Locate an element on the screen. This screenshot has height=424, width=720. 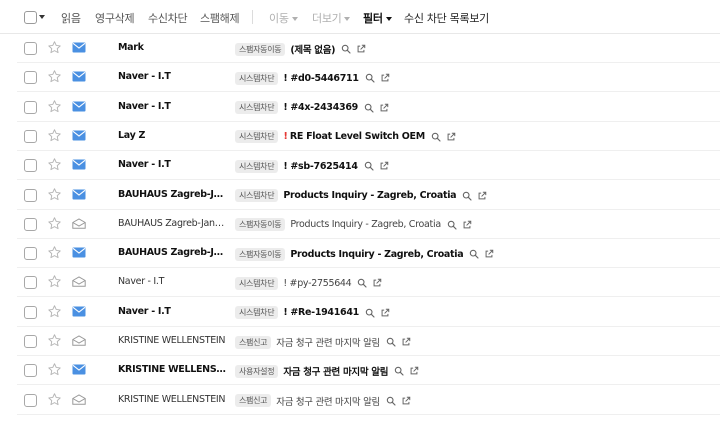
subject-line: 시스템차단 ! #d0-5446711 is located at coordinates (312, 78).